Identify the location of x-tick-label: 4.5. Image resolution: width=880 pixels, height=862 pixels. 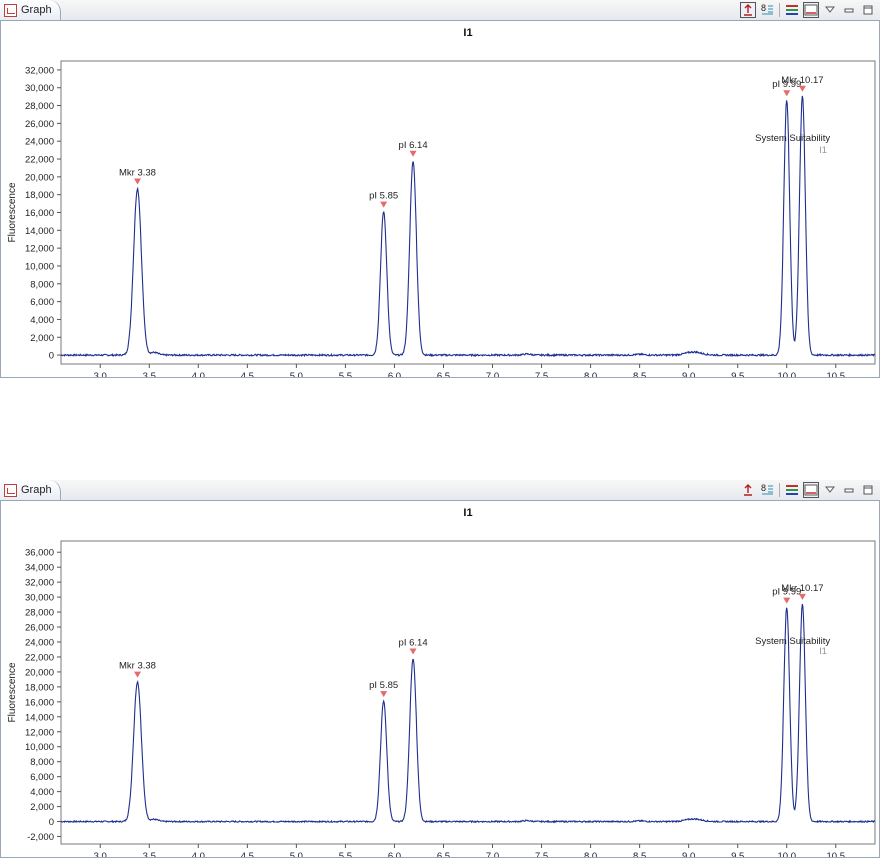
(247, 374).